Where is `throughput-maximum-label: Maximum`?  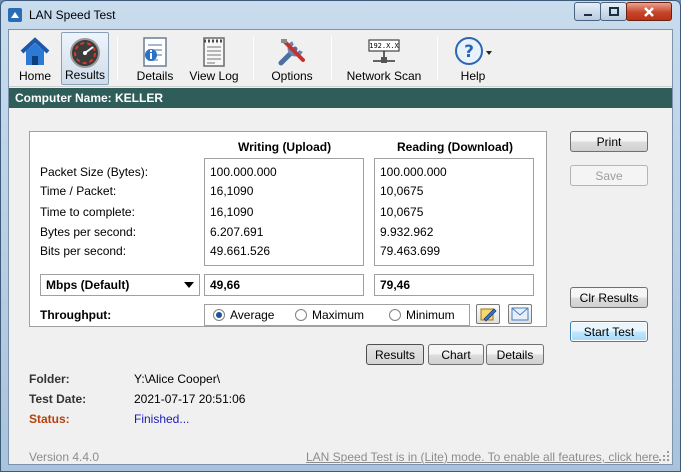 throughput-maximum-label: Maximum is located at coordinates (338, 315).